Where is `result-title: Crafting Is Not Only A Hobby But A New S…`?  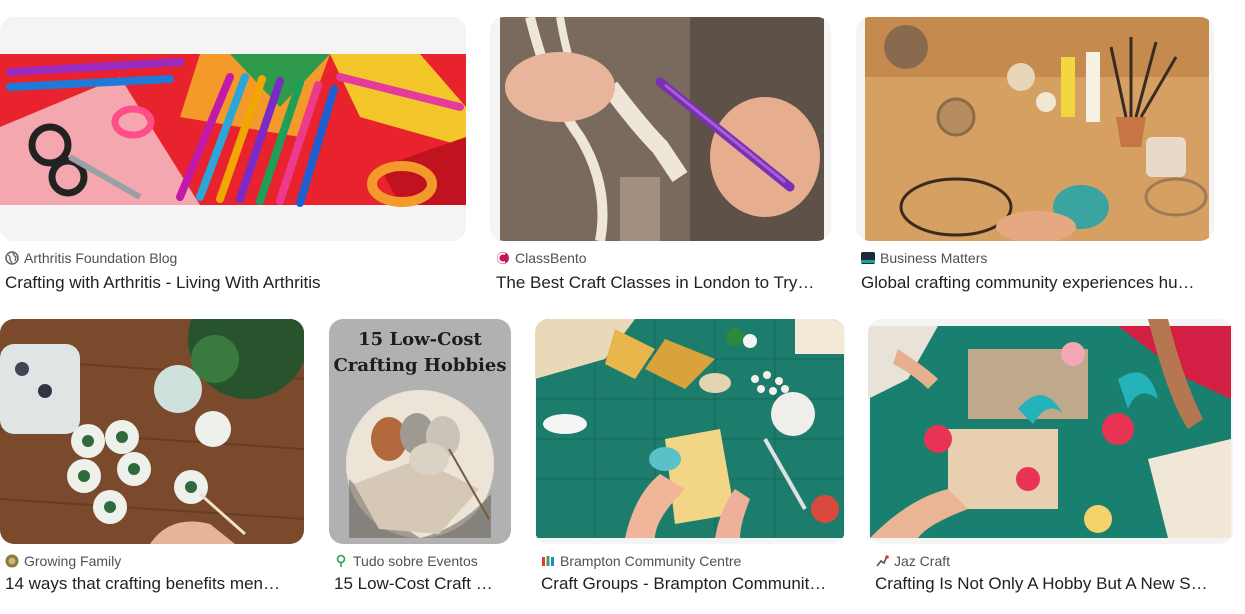 result-title: Crafting Is Not Only A Hobby But A New S… is located at coordinates (1043, 584).